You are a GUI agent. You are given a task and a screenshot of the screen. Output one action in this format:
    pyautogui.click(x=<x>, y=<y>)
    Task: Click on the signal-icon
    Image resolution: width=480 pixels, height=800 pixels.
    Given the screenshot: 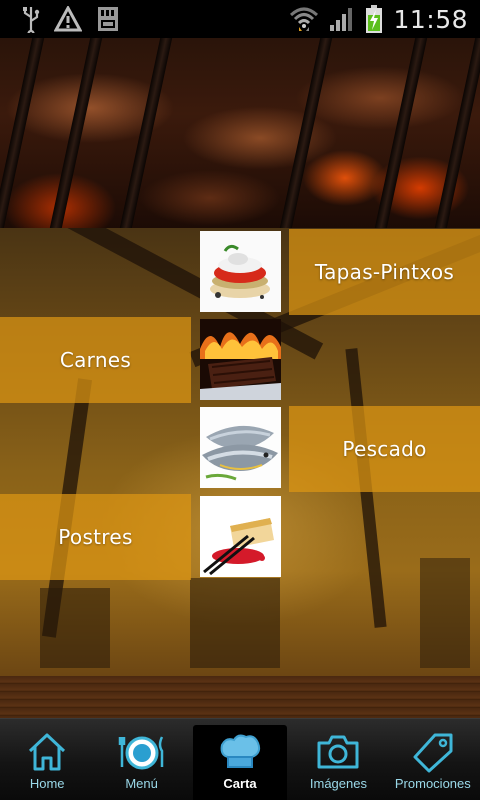 What is the action you would take?
    pyautogui.click(x=342, y=19)
    